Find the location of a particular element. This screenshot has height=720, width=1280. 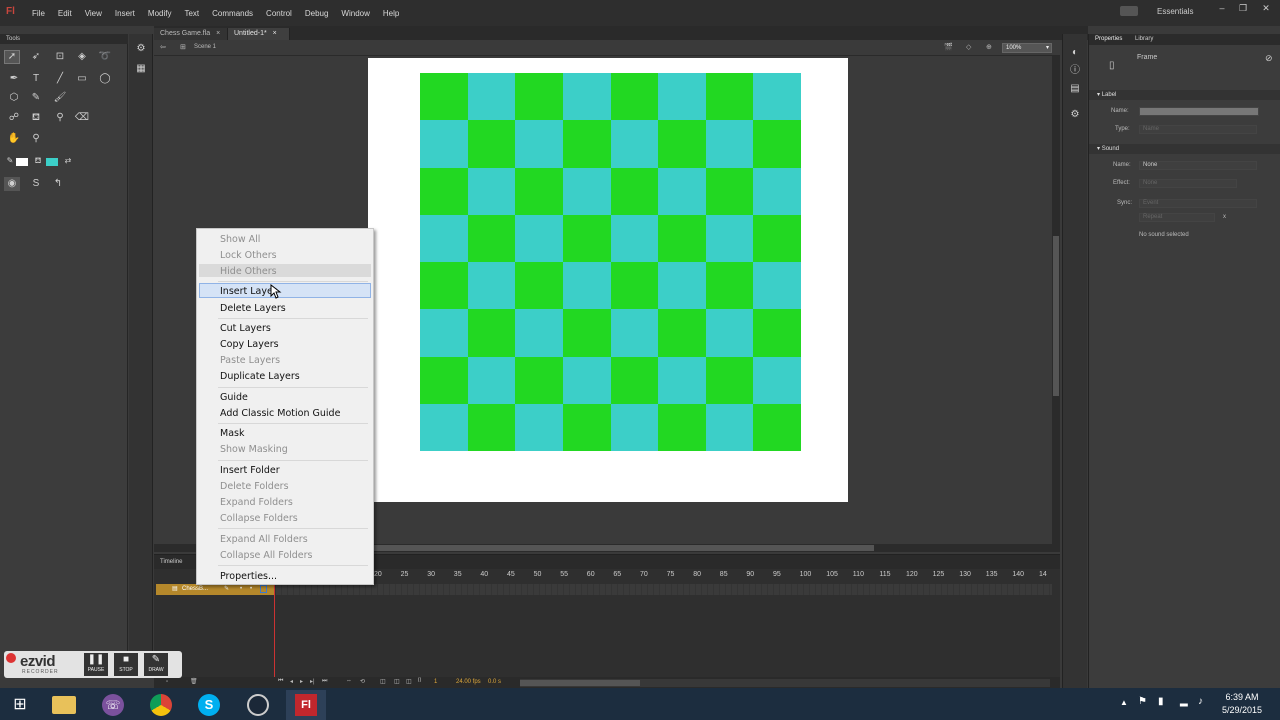

hand-tool-icon: ✋ is located at coordinates (14, 139).